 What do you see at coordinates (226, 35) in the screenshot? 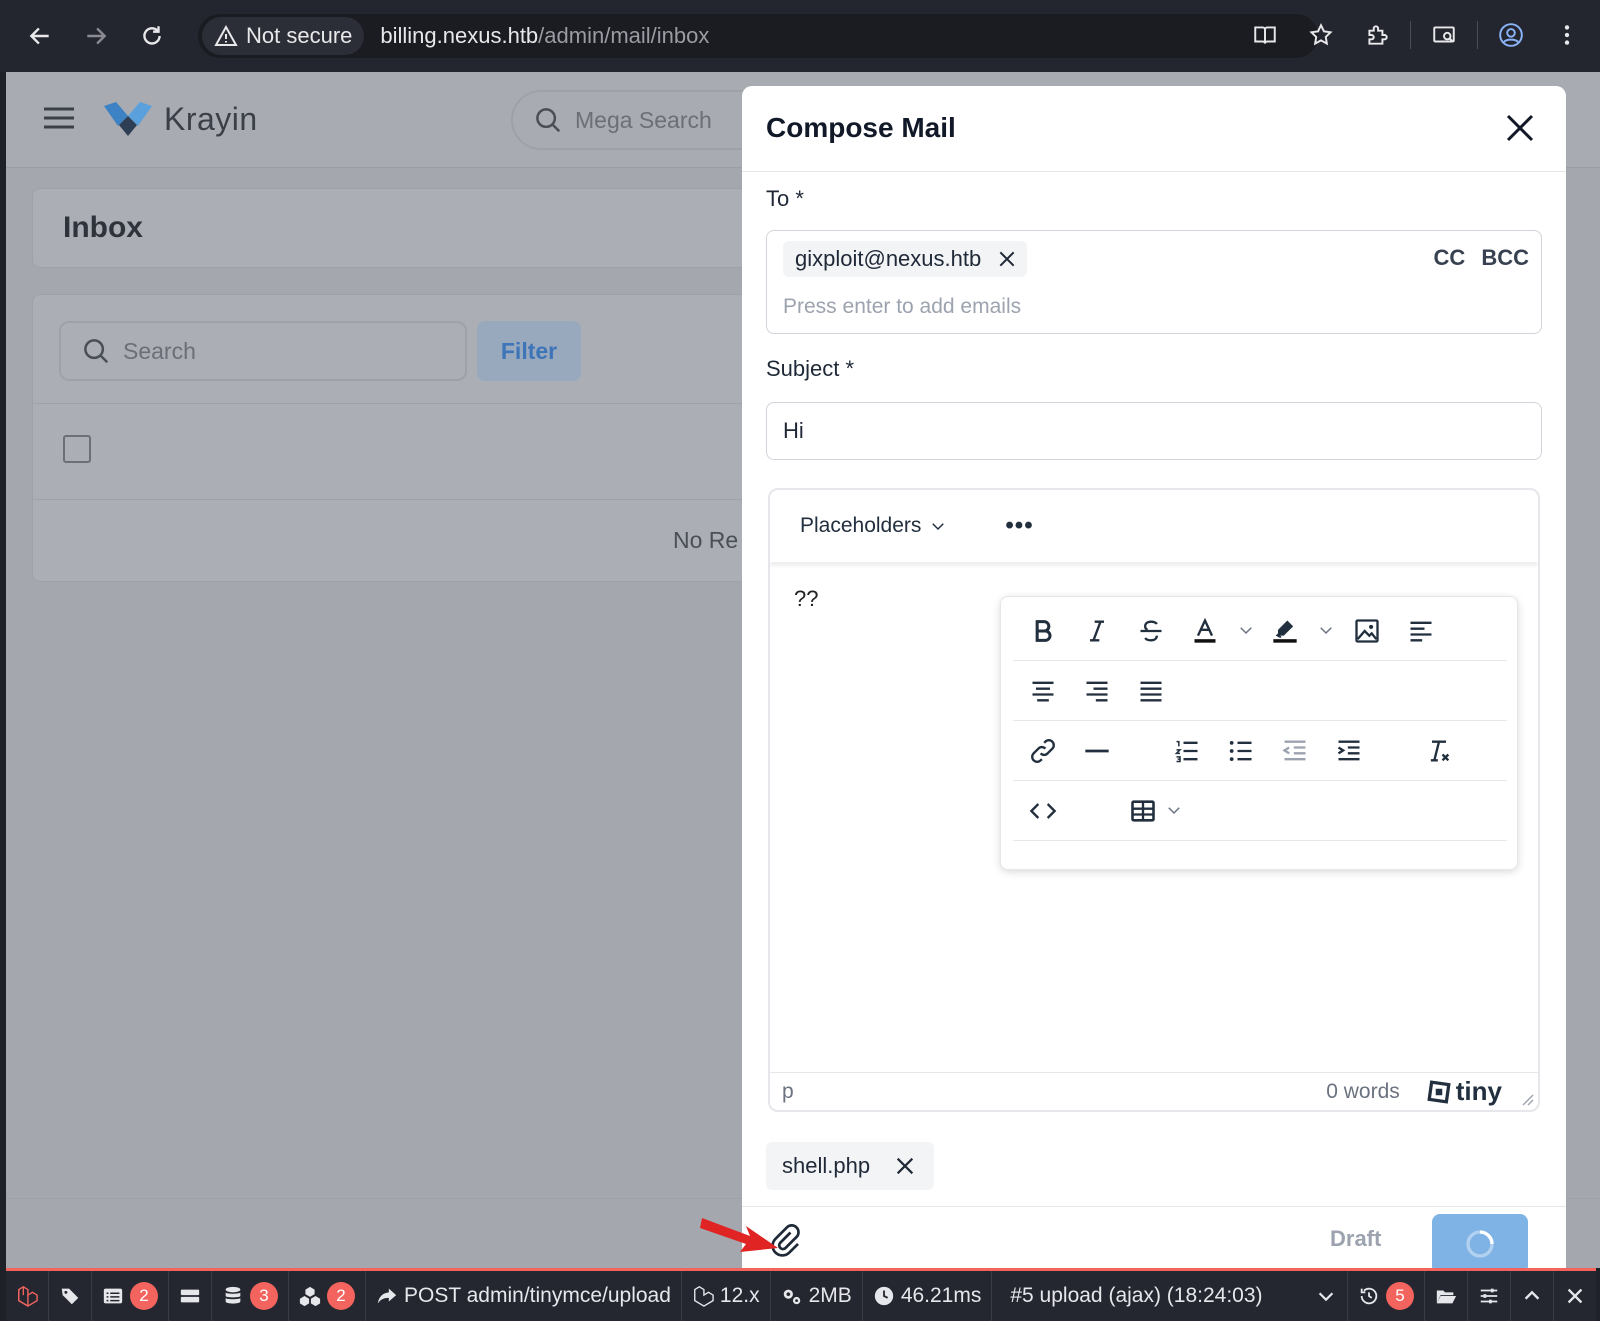
I see `warning-icon` at bounding box center [226, 35].